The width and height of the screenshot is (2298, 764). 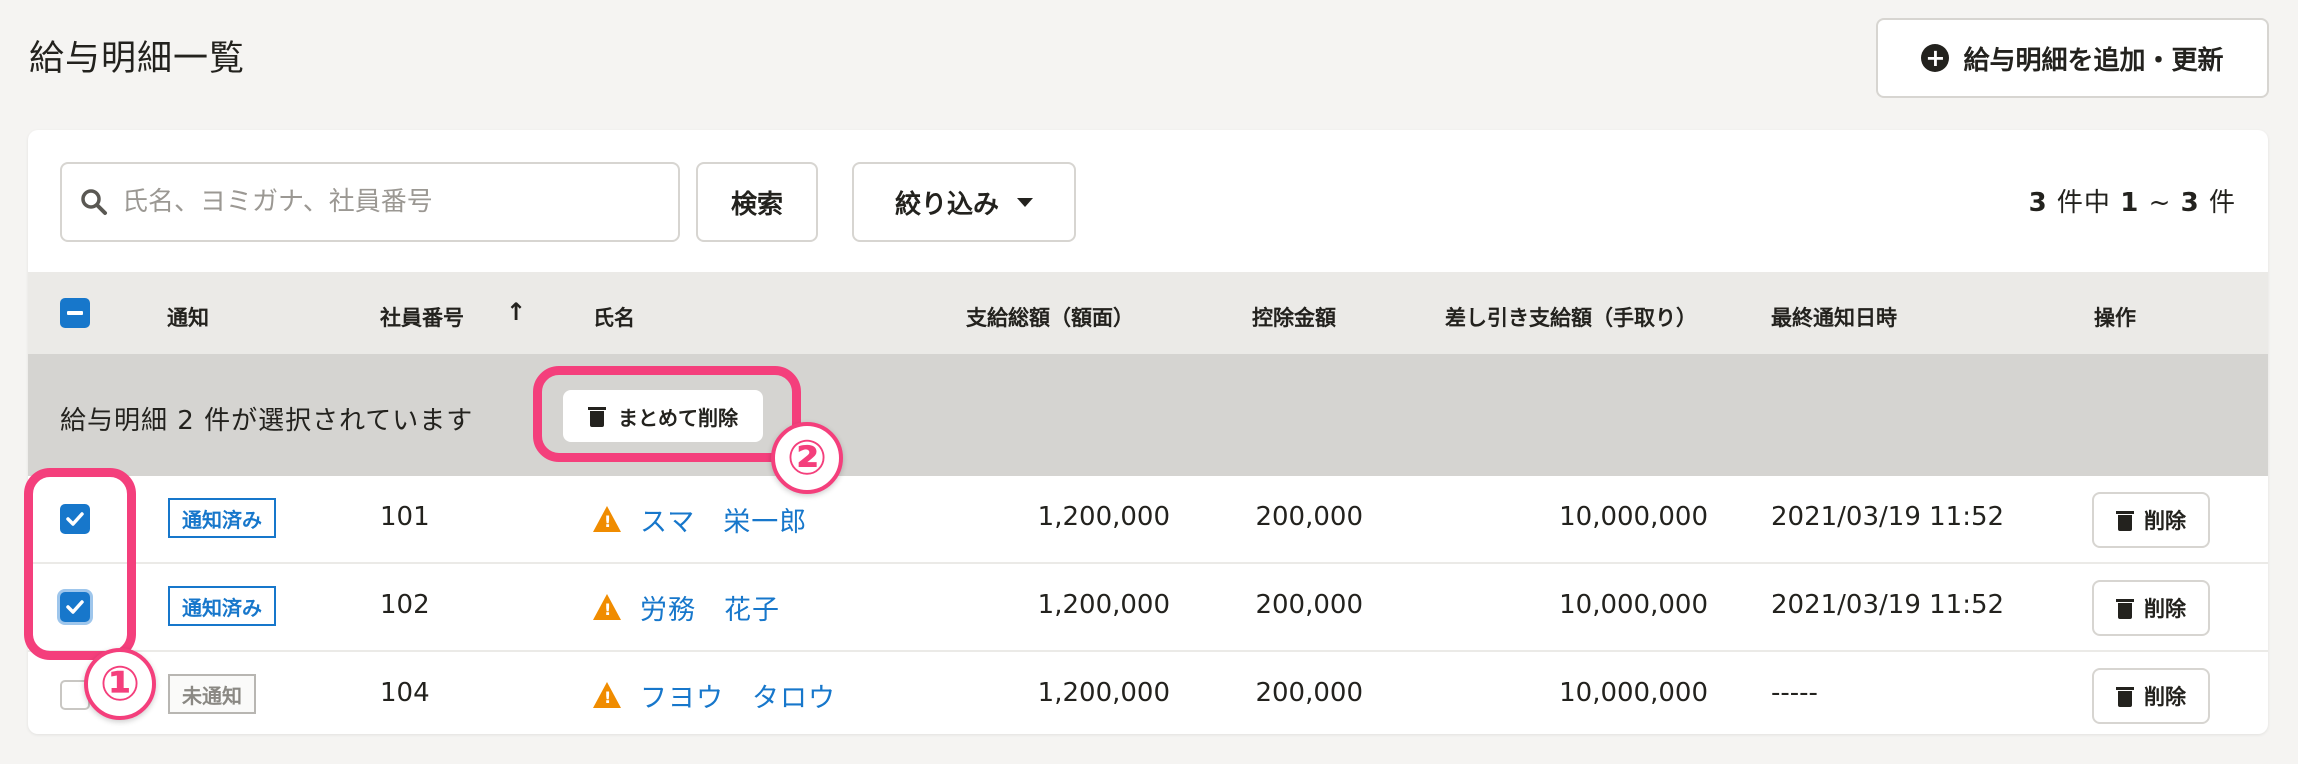 What do you see at coordinates (2190, 203) in the screenshot?
I see `result-range-end: 3` at bounding box center [2190, 203].